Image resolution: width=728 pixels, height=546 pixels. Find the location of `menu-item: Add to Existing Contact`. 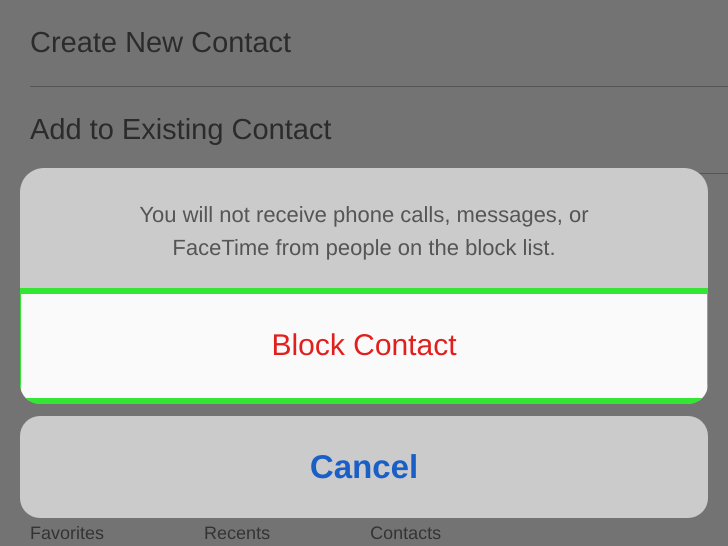

menu-item: Add to Existing Contact is located at coordinates (181, 130).